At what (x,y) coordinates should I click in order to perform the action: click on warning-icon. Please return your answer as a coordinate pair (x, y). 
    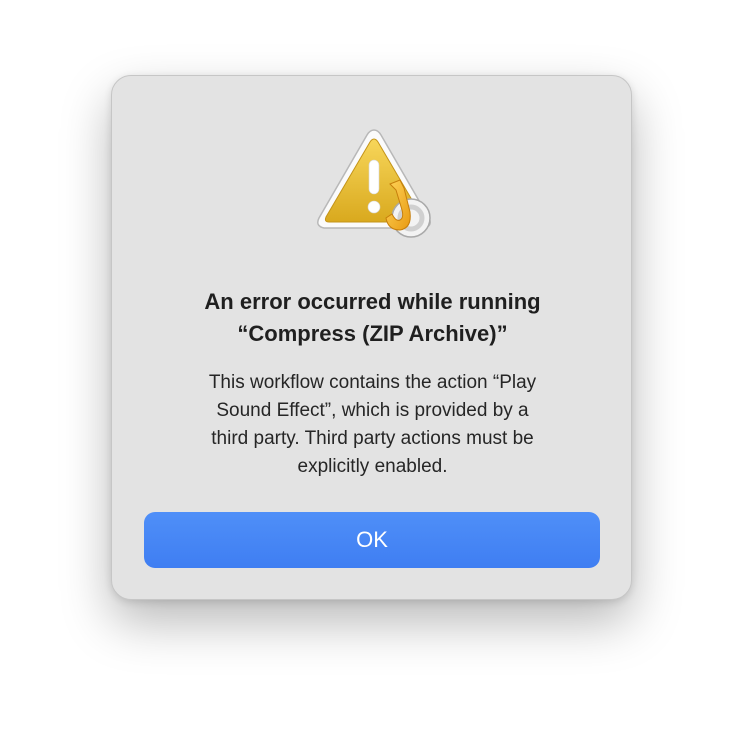
    Looking at the image, I should click on (374, 183).